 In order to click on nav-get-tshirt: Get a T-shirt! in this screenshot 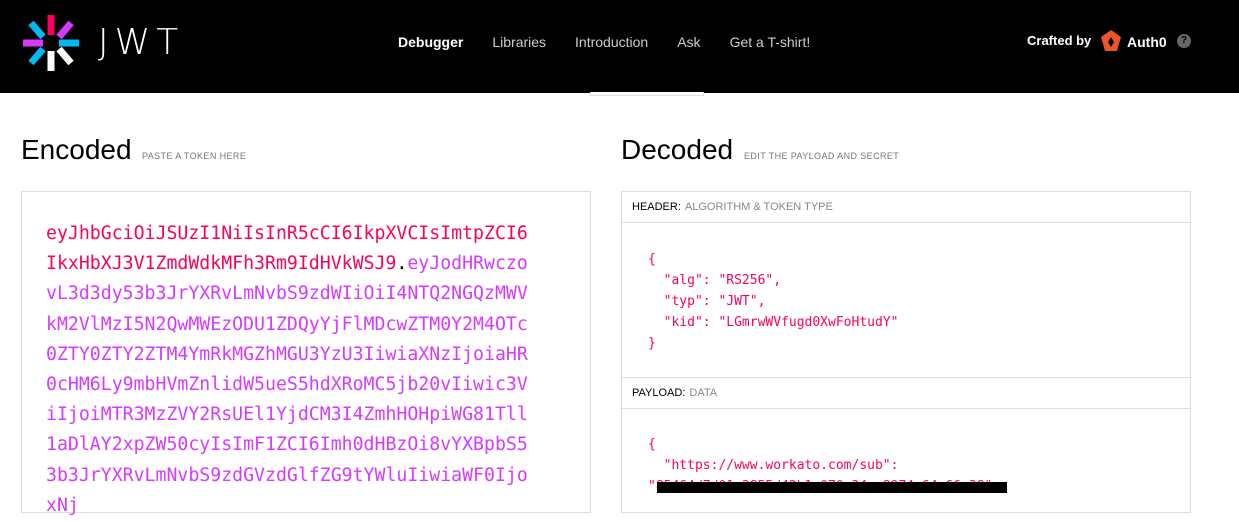, I will do `click(770, 42)`.